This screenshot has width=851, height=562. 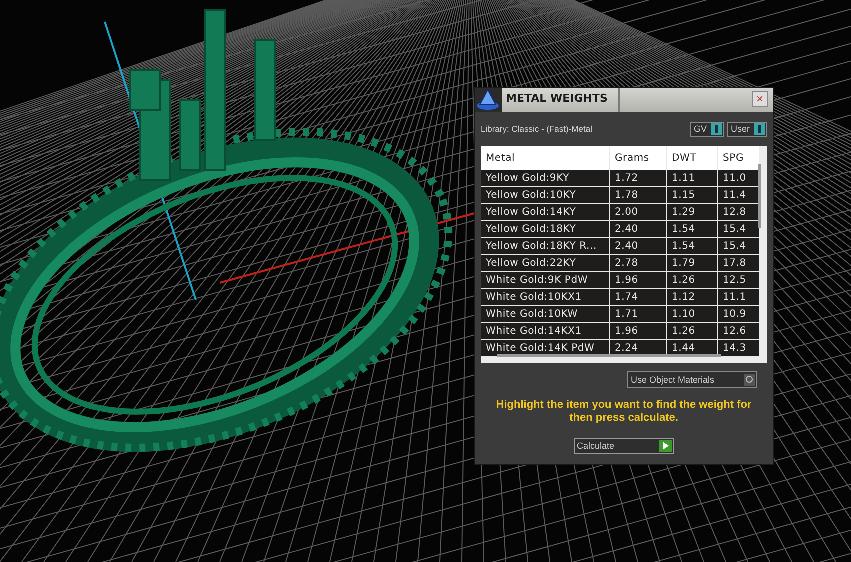 What do you see at coordinates (735, 213) in the screenshot?
I see `table-cell-text: 12.8` at bounding box center [735, 213].